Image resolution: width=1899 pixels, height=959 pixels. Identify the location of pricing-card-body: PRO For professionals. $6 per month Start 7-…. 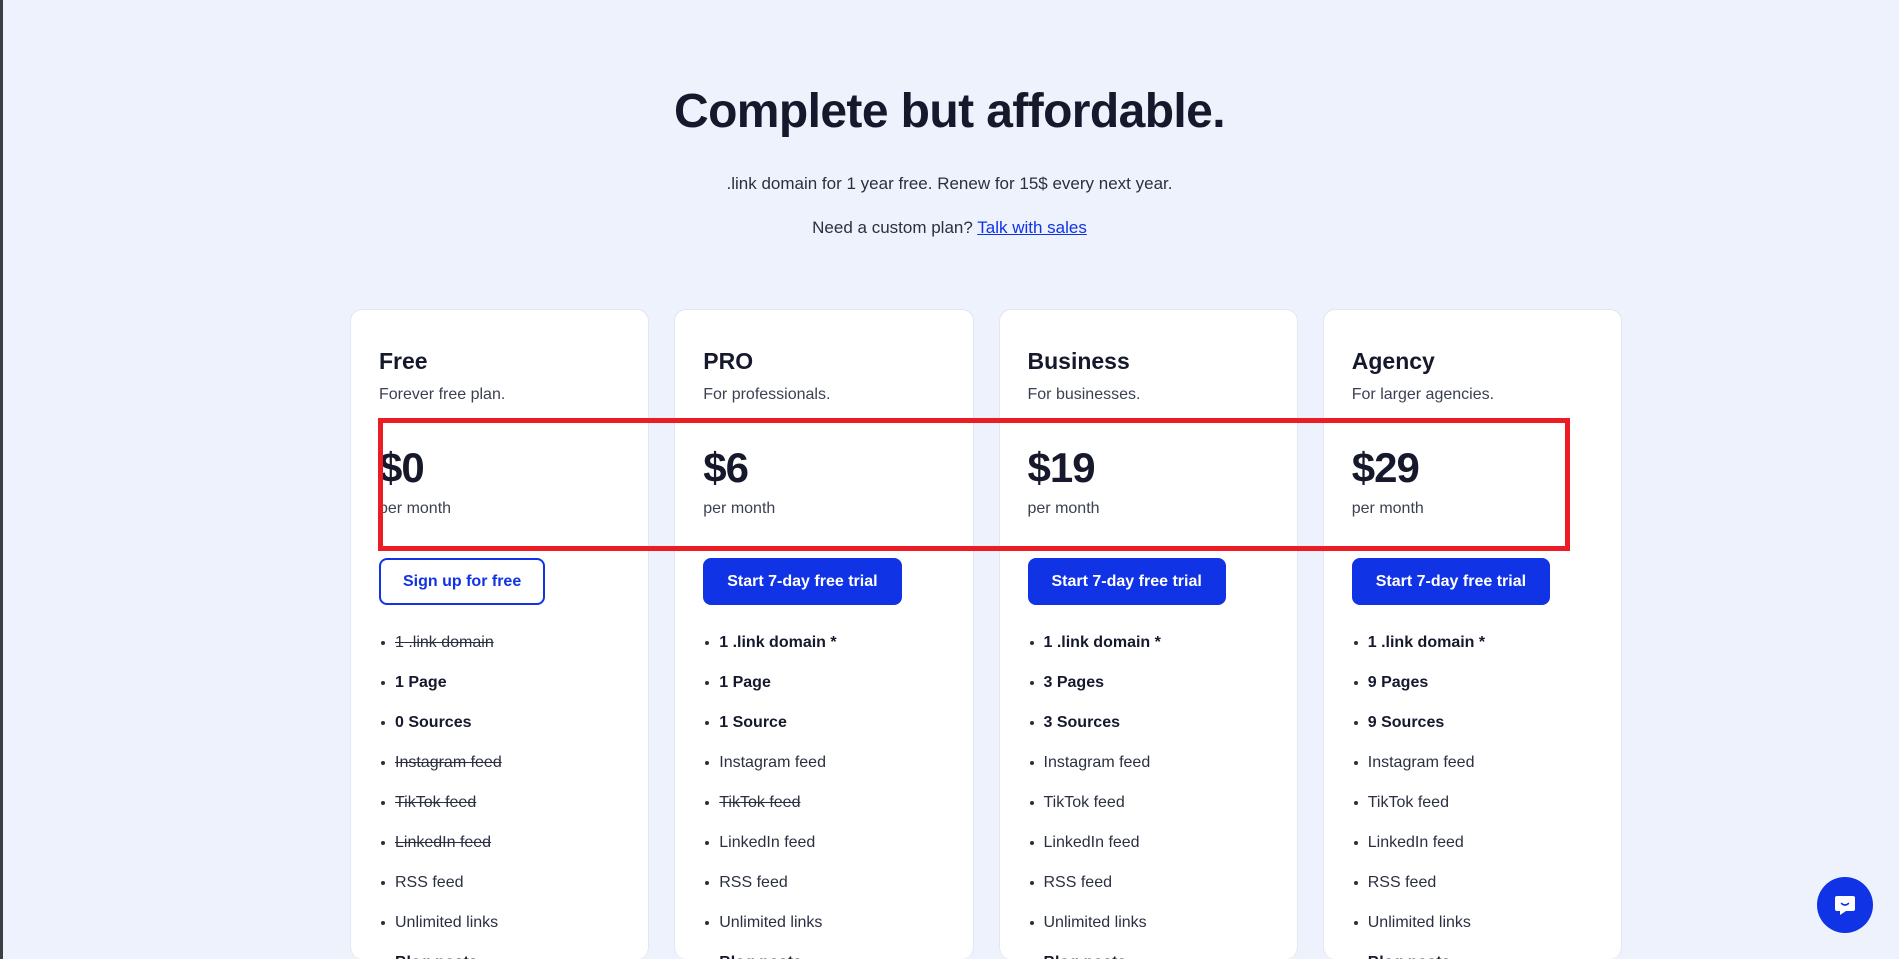
(823, 653).